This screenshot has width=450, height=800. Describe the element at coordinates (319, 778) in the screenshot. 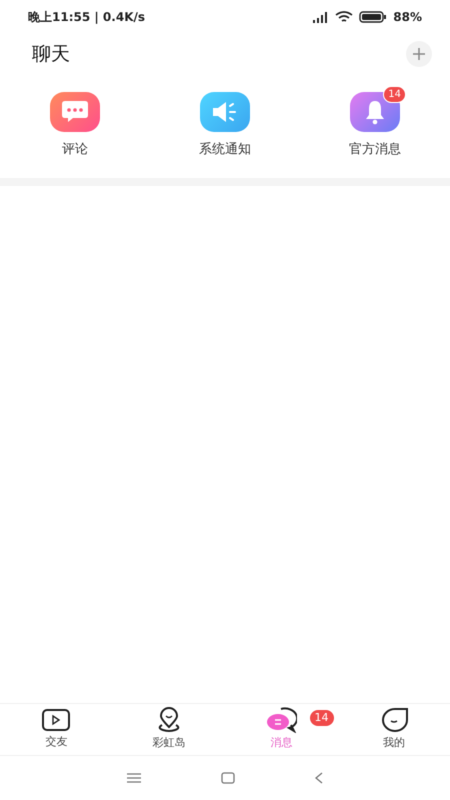

I see `back-icon` at that location.